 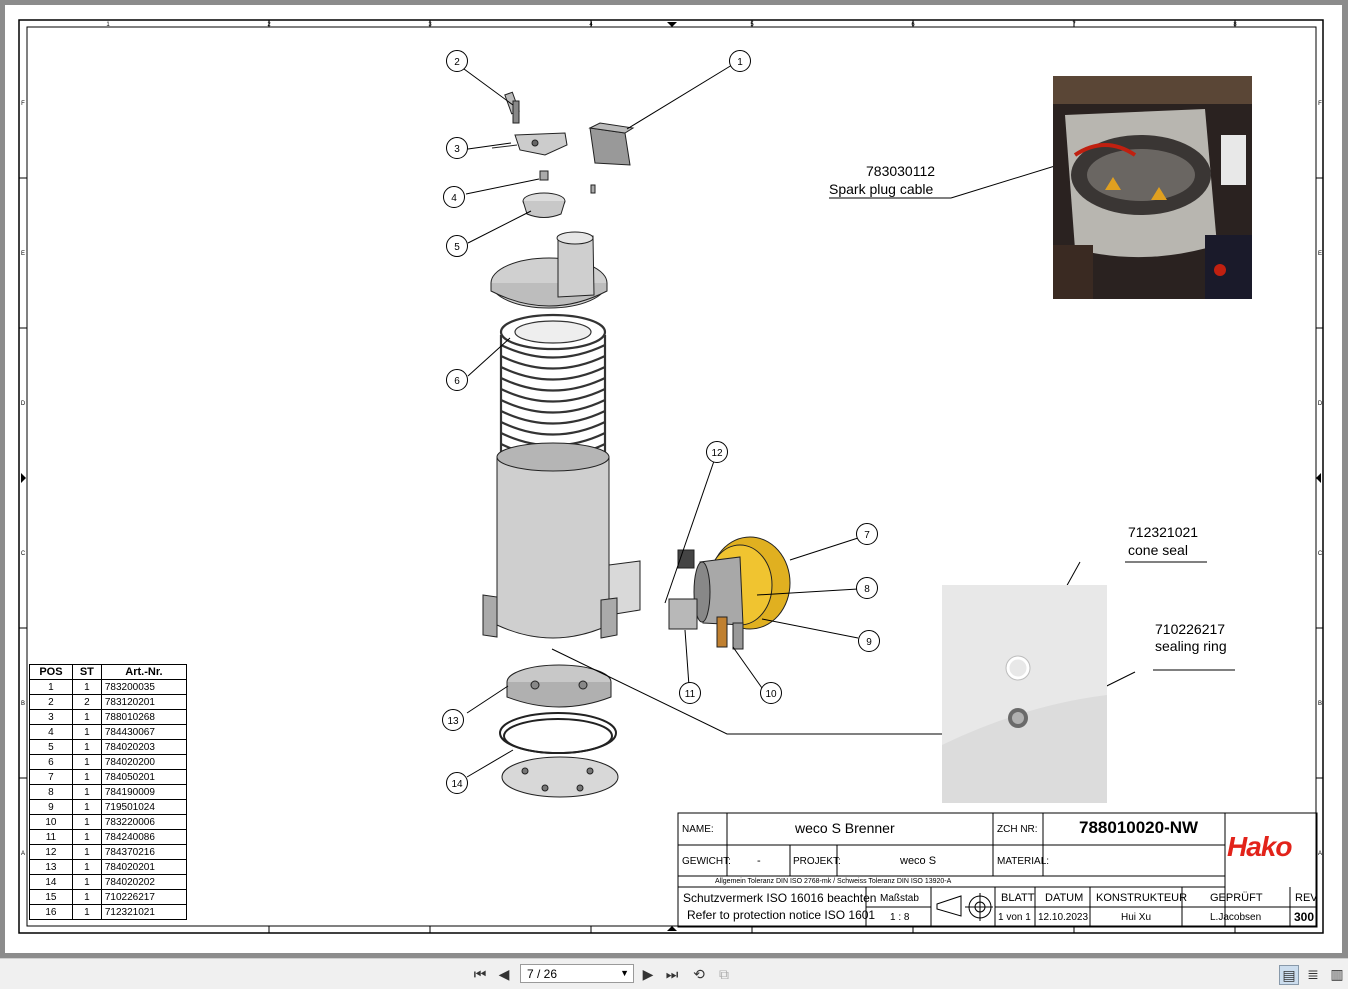 What do you see at coordinates (1337, 974) in the screenshot?
I see `two-page-icon: ▥` at bounding box center [1337, 974].